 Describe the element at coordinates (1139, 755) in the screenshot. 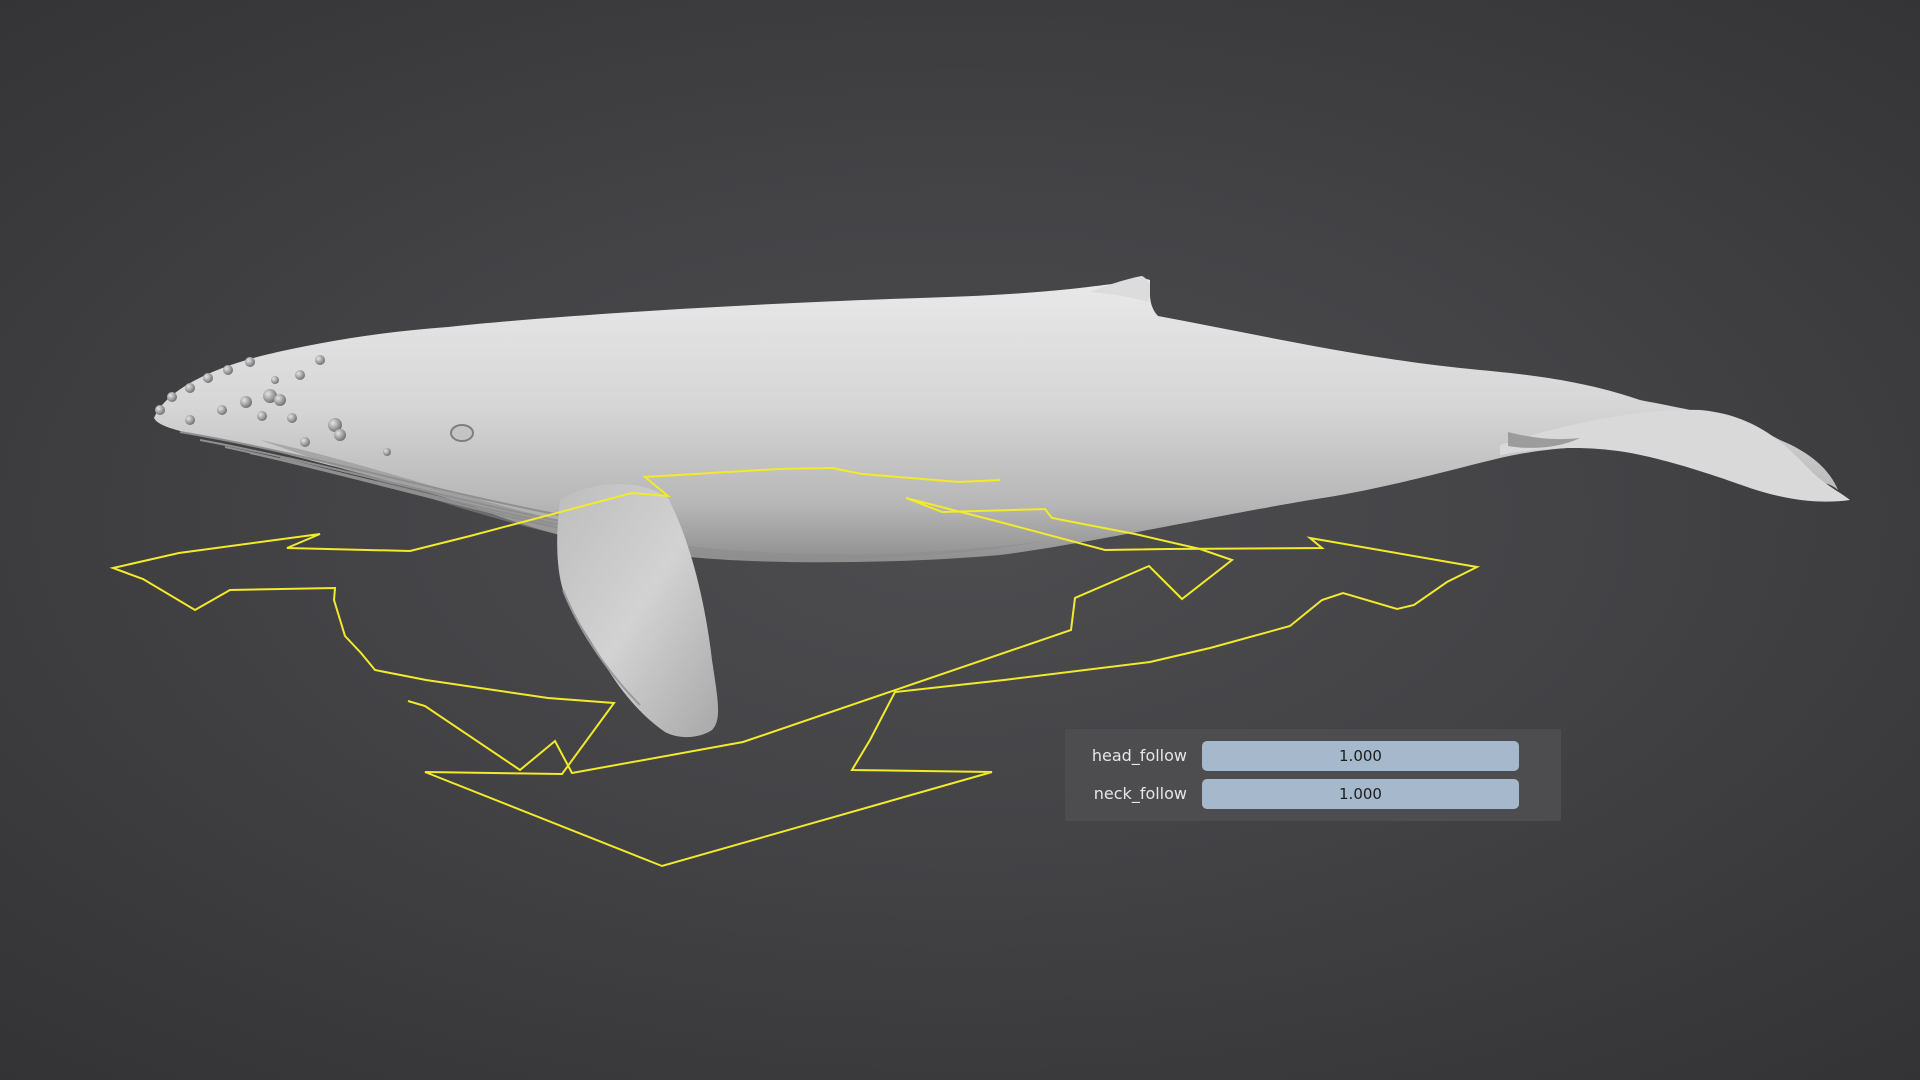

I see `property-label: head_follow` at that location.